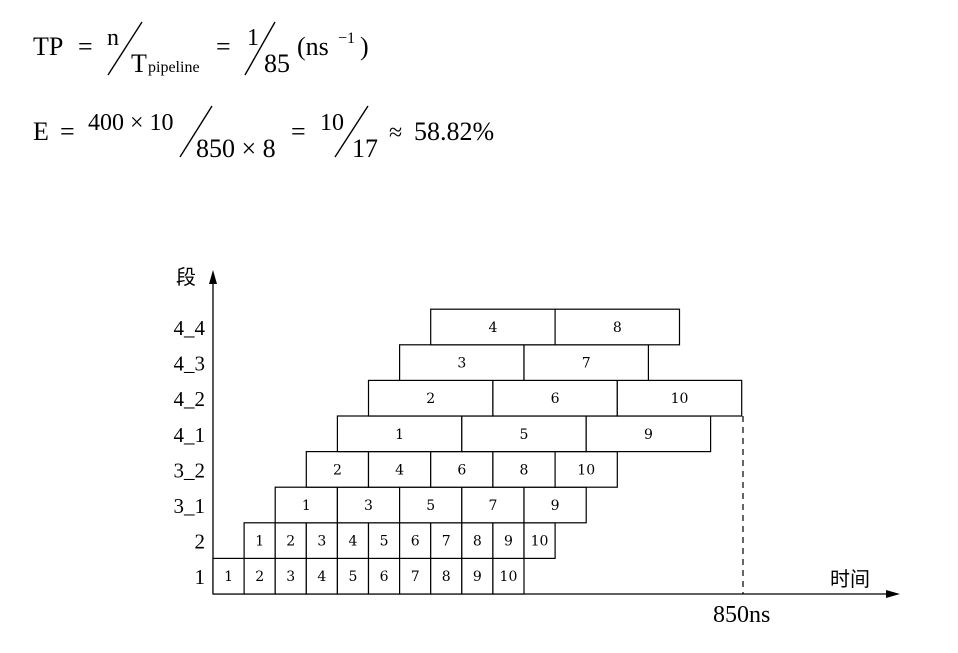 This screenshot has width=958, height=653. What do you see at coordinates (364, 46) in the screenshot?
I see `tp-unit-close: )` at bounding box center [364, 46].